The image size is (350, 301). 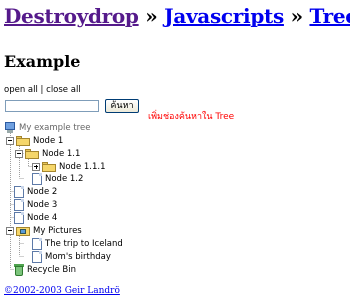 I want to click on tree-node-my-pictures: My Pictures, so click(x=44, y=230).